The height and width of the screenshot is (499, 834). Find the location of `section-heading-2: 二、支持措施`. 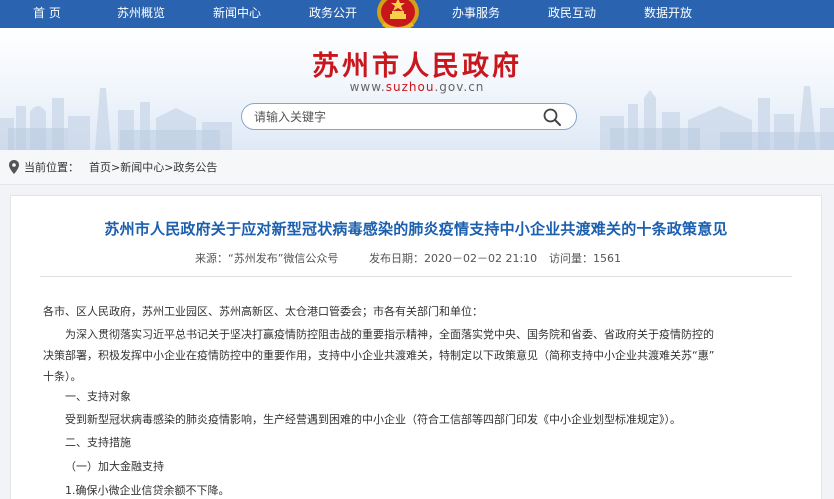

section-heading-2: 二、支持措施 is located at coordinates (98, 442).